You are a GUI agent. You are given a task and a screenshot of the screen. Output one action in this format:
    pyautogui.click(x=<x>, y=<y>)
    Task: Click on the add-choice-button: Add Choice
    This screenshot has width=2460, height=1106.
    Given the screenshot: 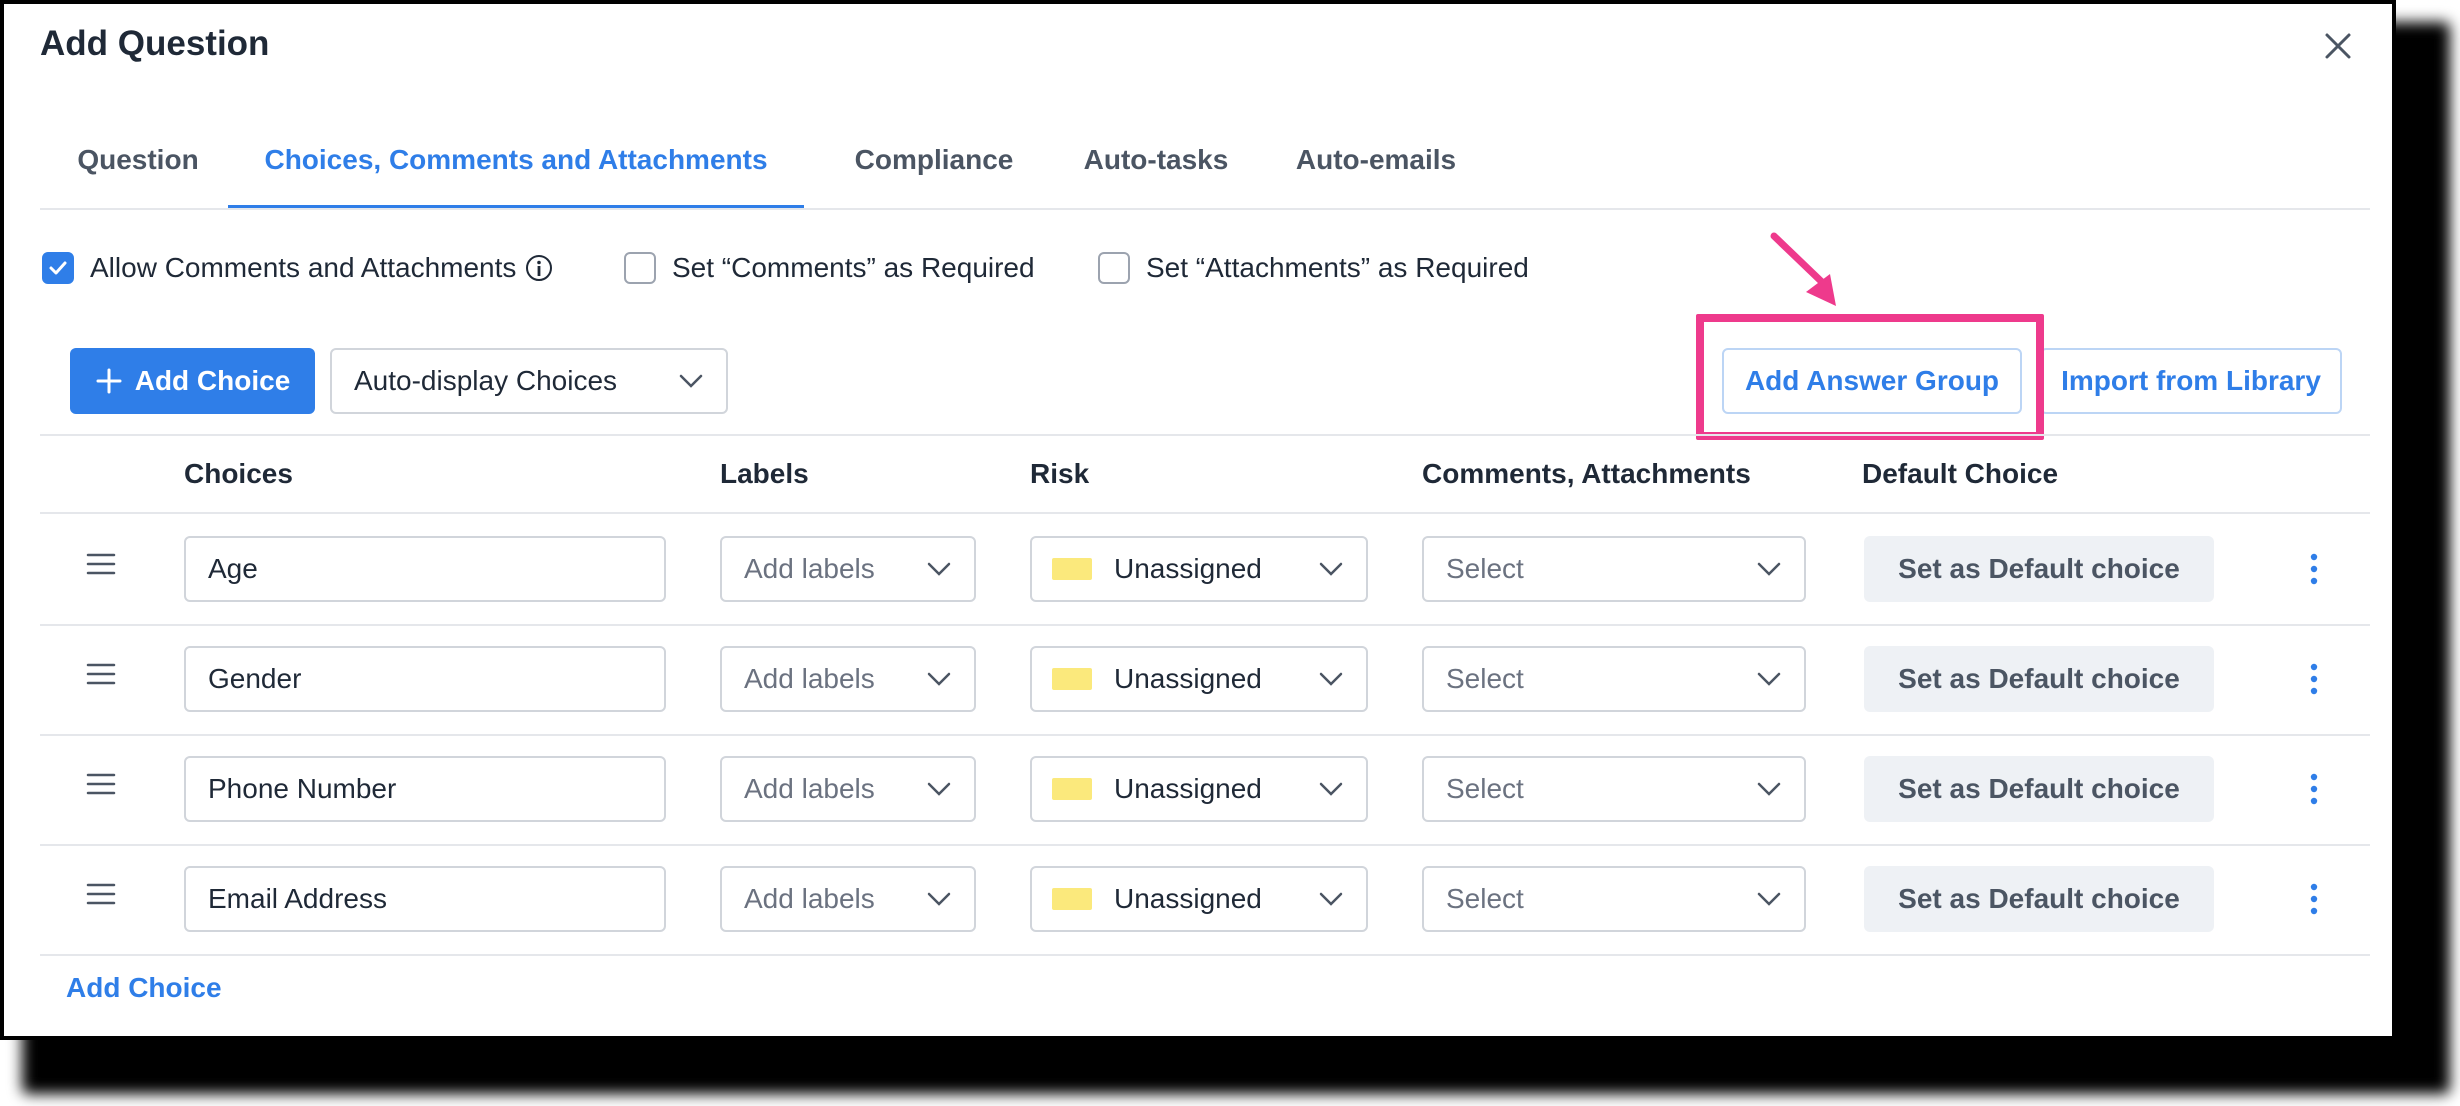 What is the action you would take?
    pyautogui.click(x=192, y=381)
    